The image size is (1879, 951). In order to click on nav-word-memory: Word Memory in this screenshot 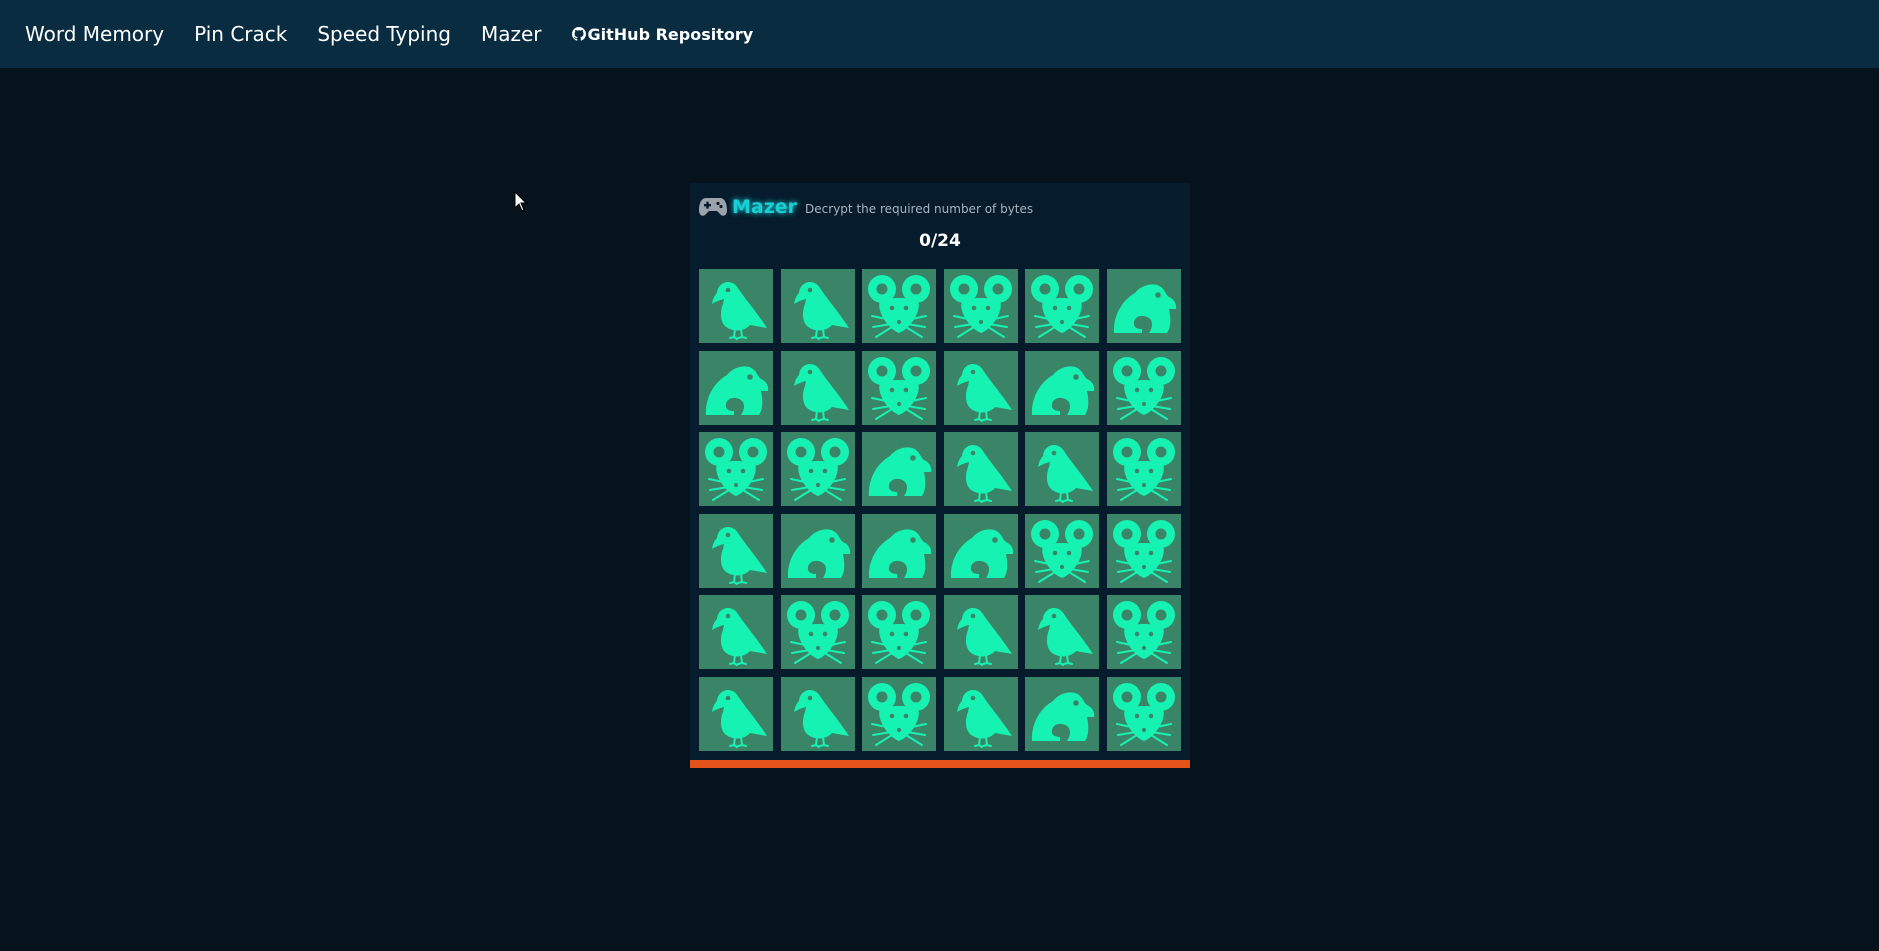, I will do `click(94, 34)`.